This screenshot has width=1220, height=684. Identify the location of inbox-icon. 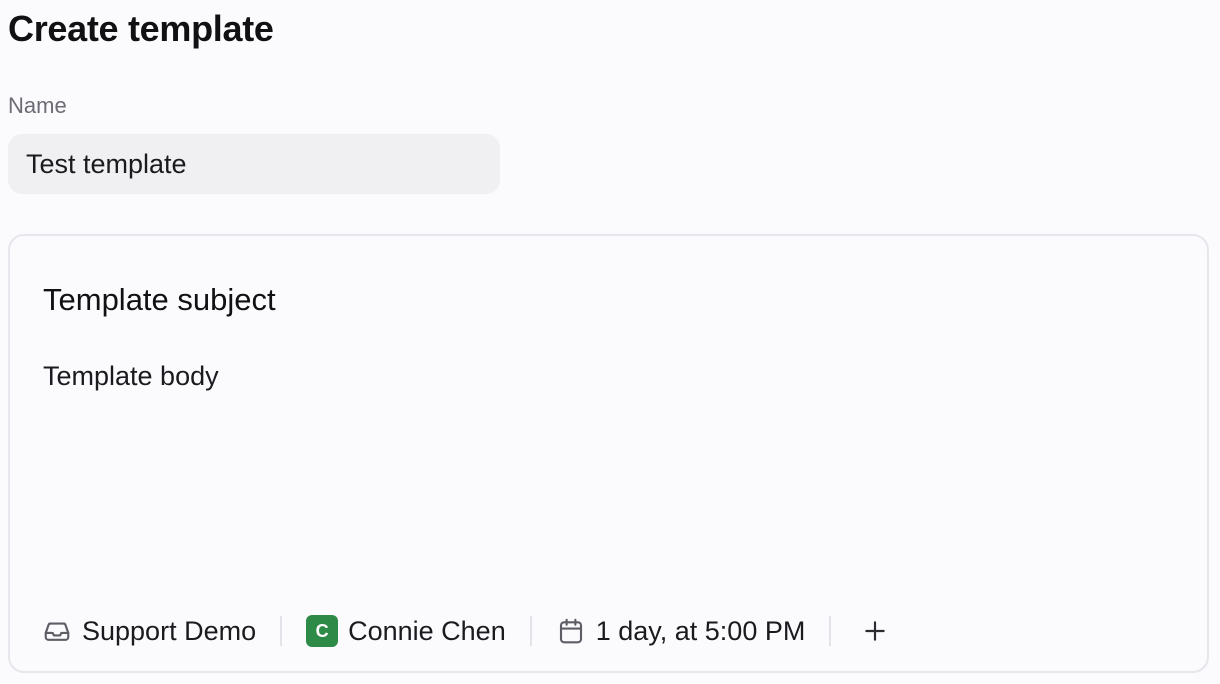
(57, 631).